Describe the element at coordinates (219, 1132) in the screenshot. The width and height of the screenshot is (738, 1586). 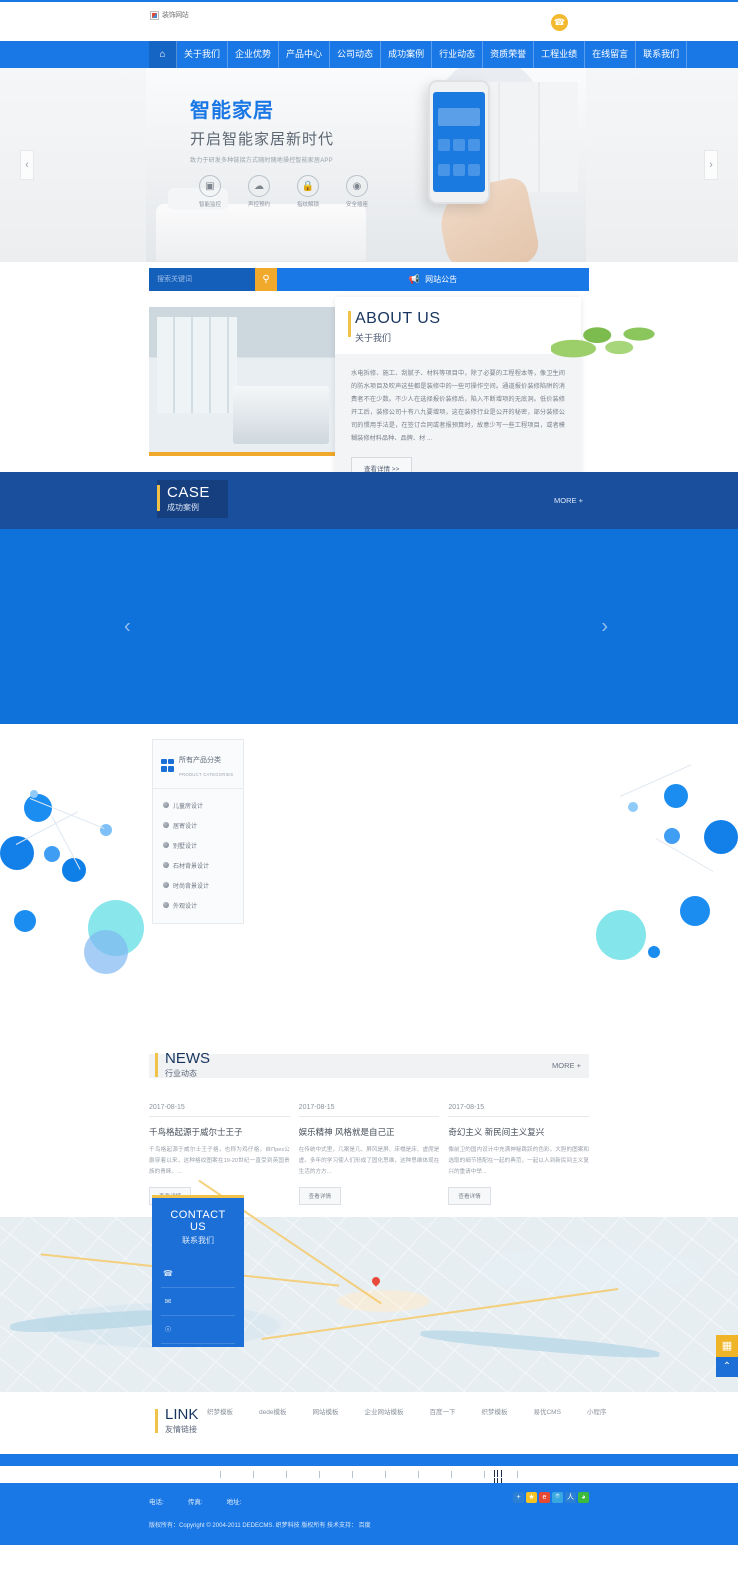
I see `news-title: 千鸟格起源于威尔士王子` at that location.